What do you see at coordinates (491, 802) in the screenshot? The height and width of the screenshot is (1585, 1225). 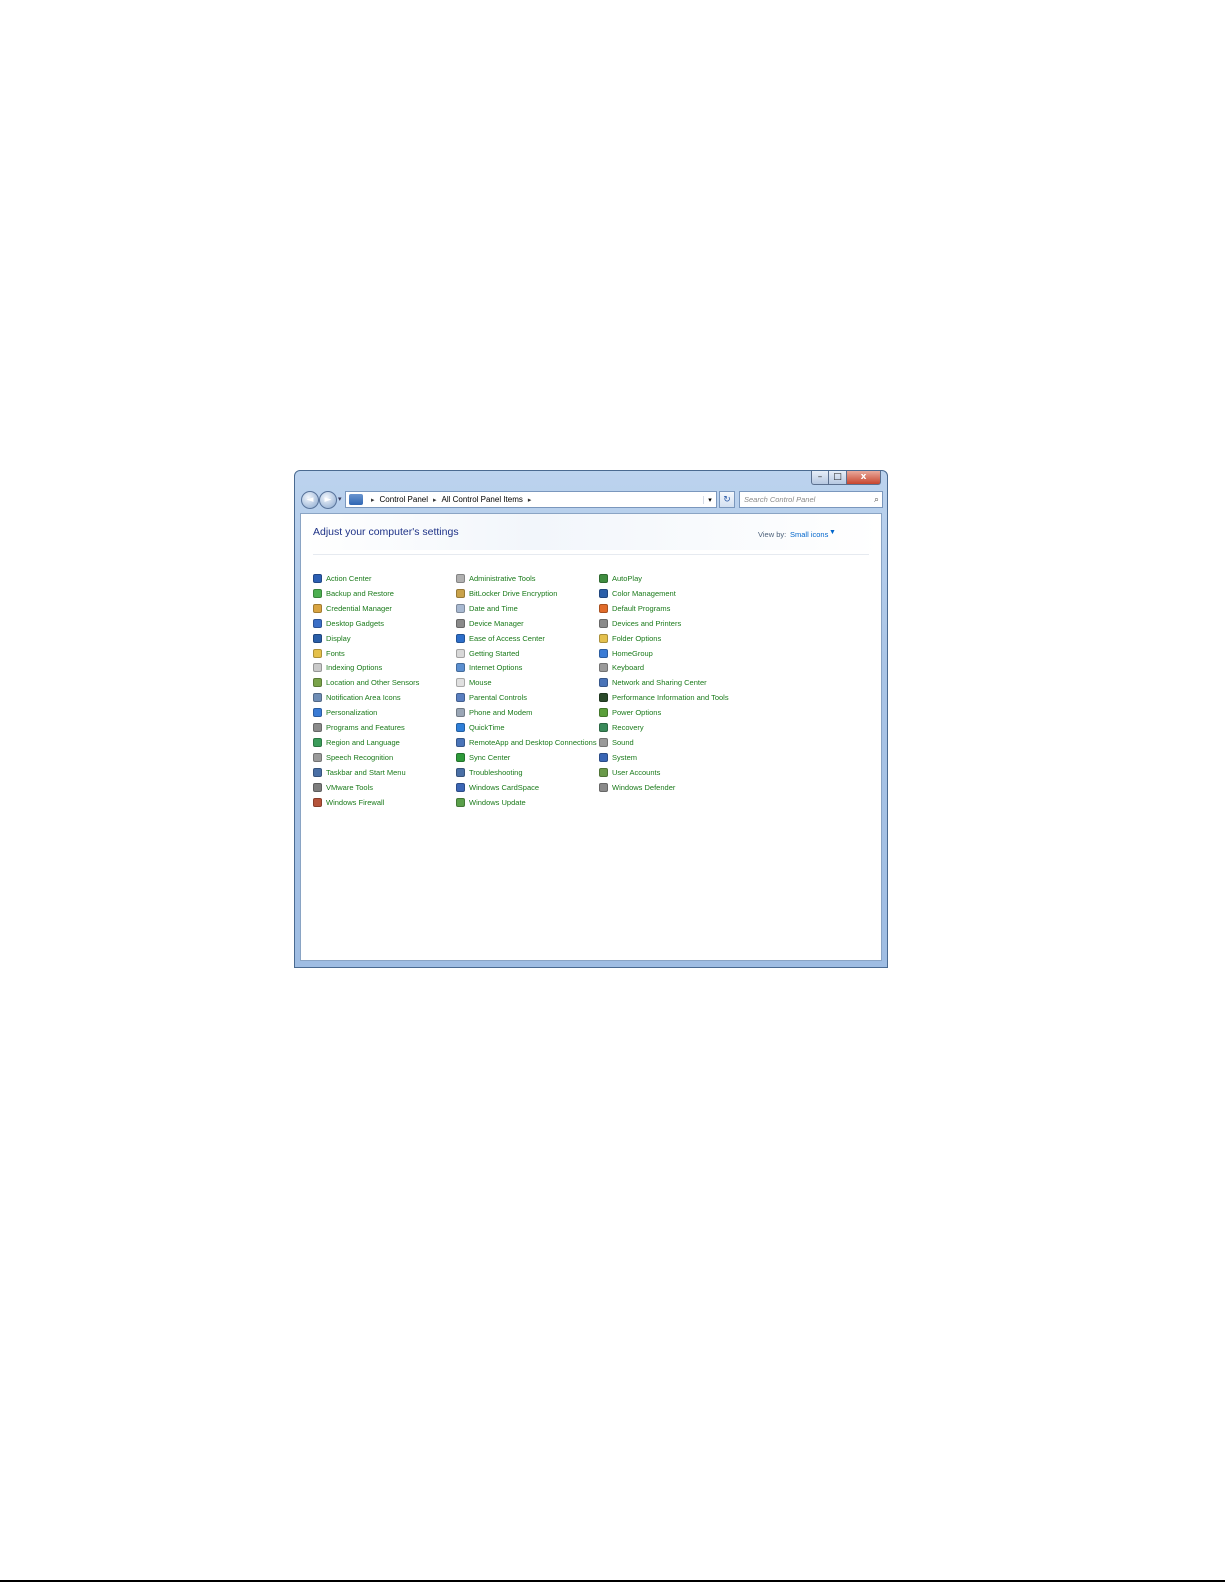 I see `control-panel-item: Windows Update` at bounding box center [491, 802].